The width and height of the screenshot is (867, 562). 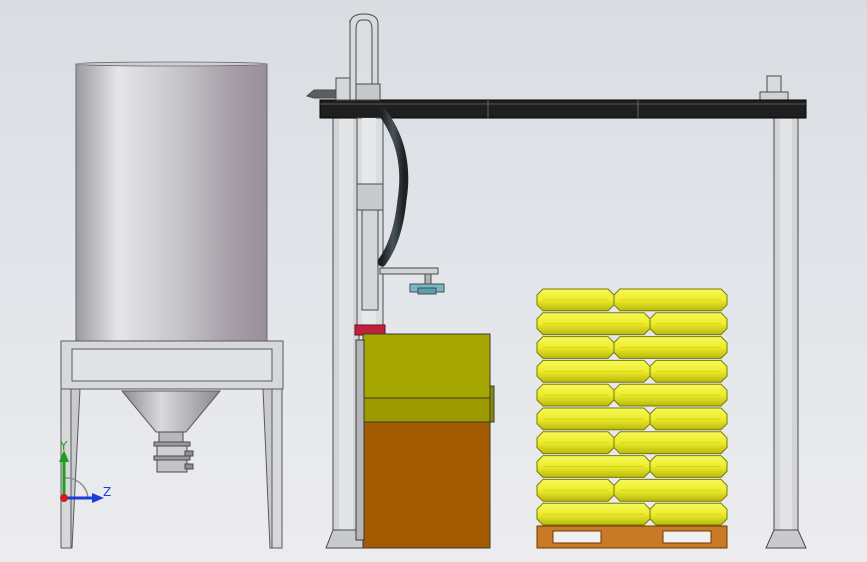 What do you see at coordinates (412, 281) in the screenshot?
I see `gripper-arm` at bounding box center [412, 281].